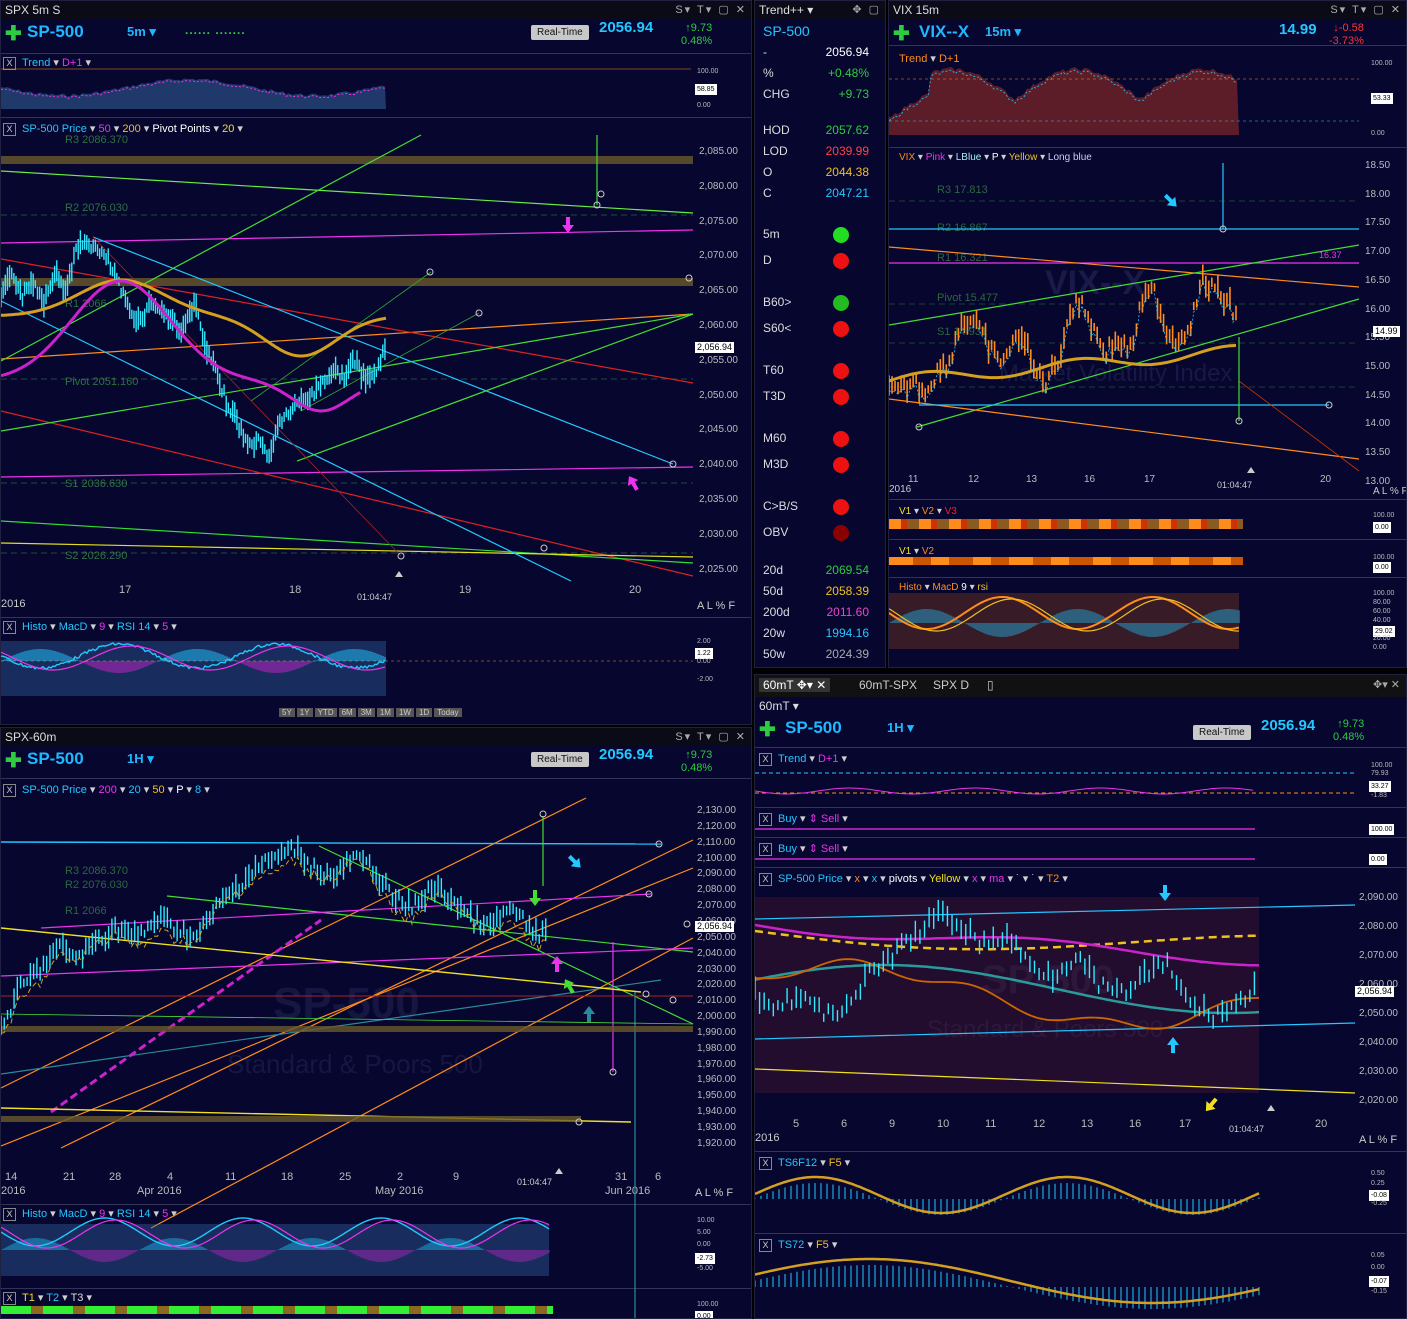  I want to click on ma-row: 200d 2011.60, so click(814, 615).